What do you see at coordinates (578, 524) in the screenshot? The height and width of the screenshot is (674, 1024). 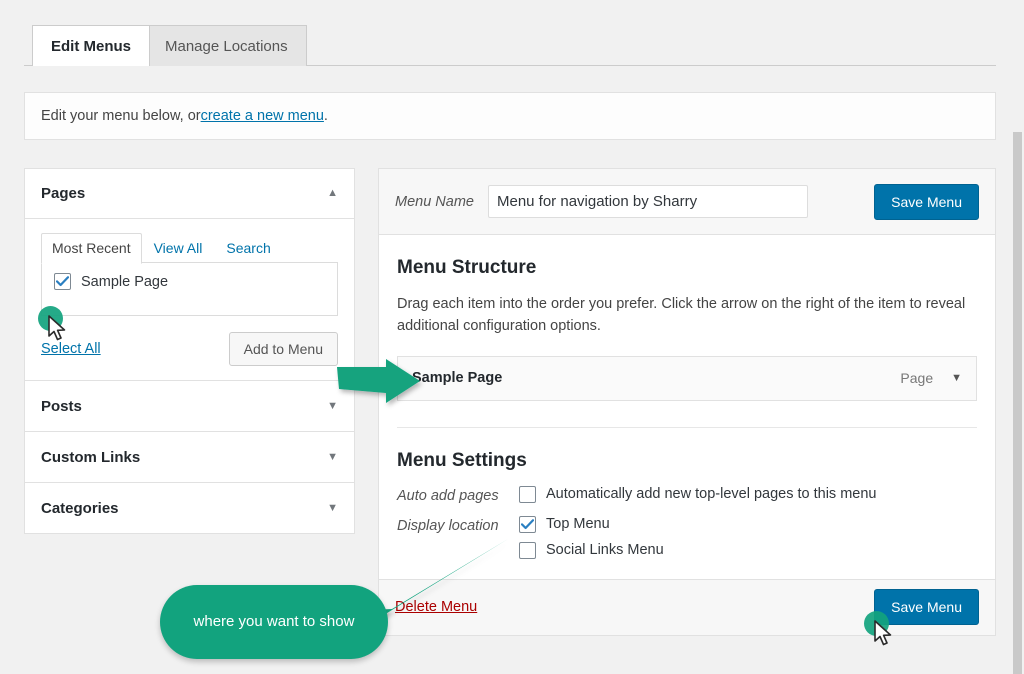 I see `option-top-menu-label: Top Menu` at bounding box center [578, 524].